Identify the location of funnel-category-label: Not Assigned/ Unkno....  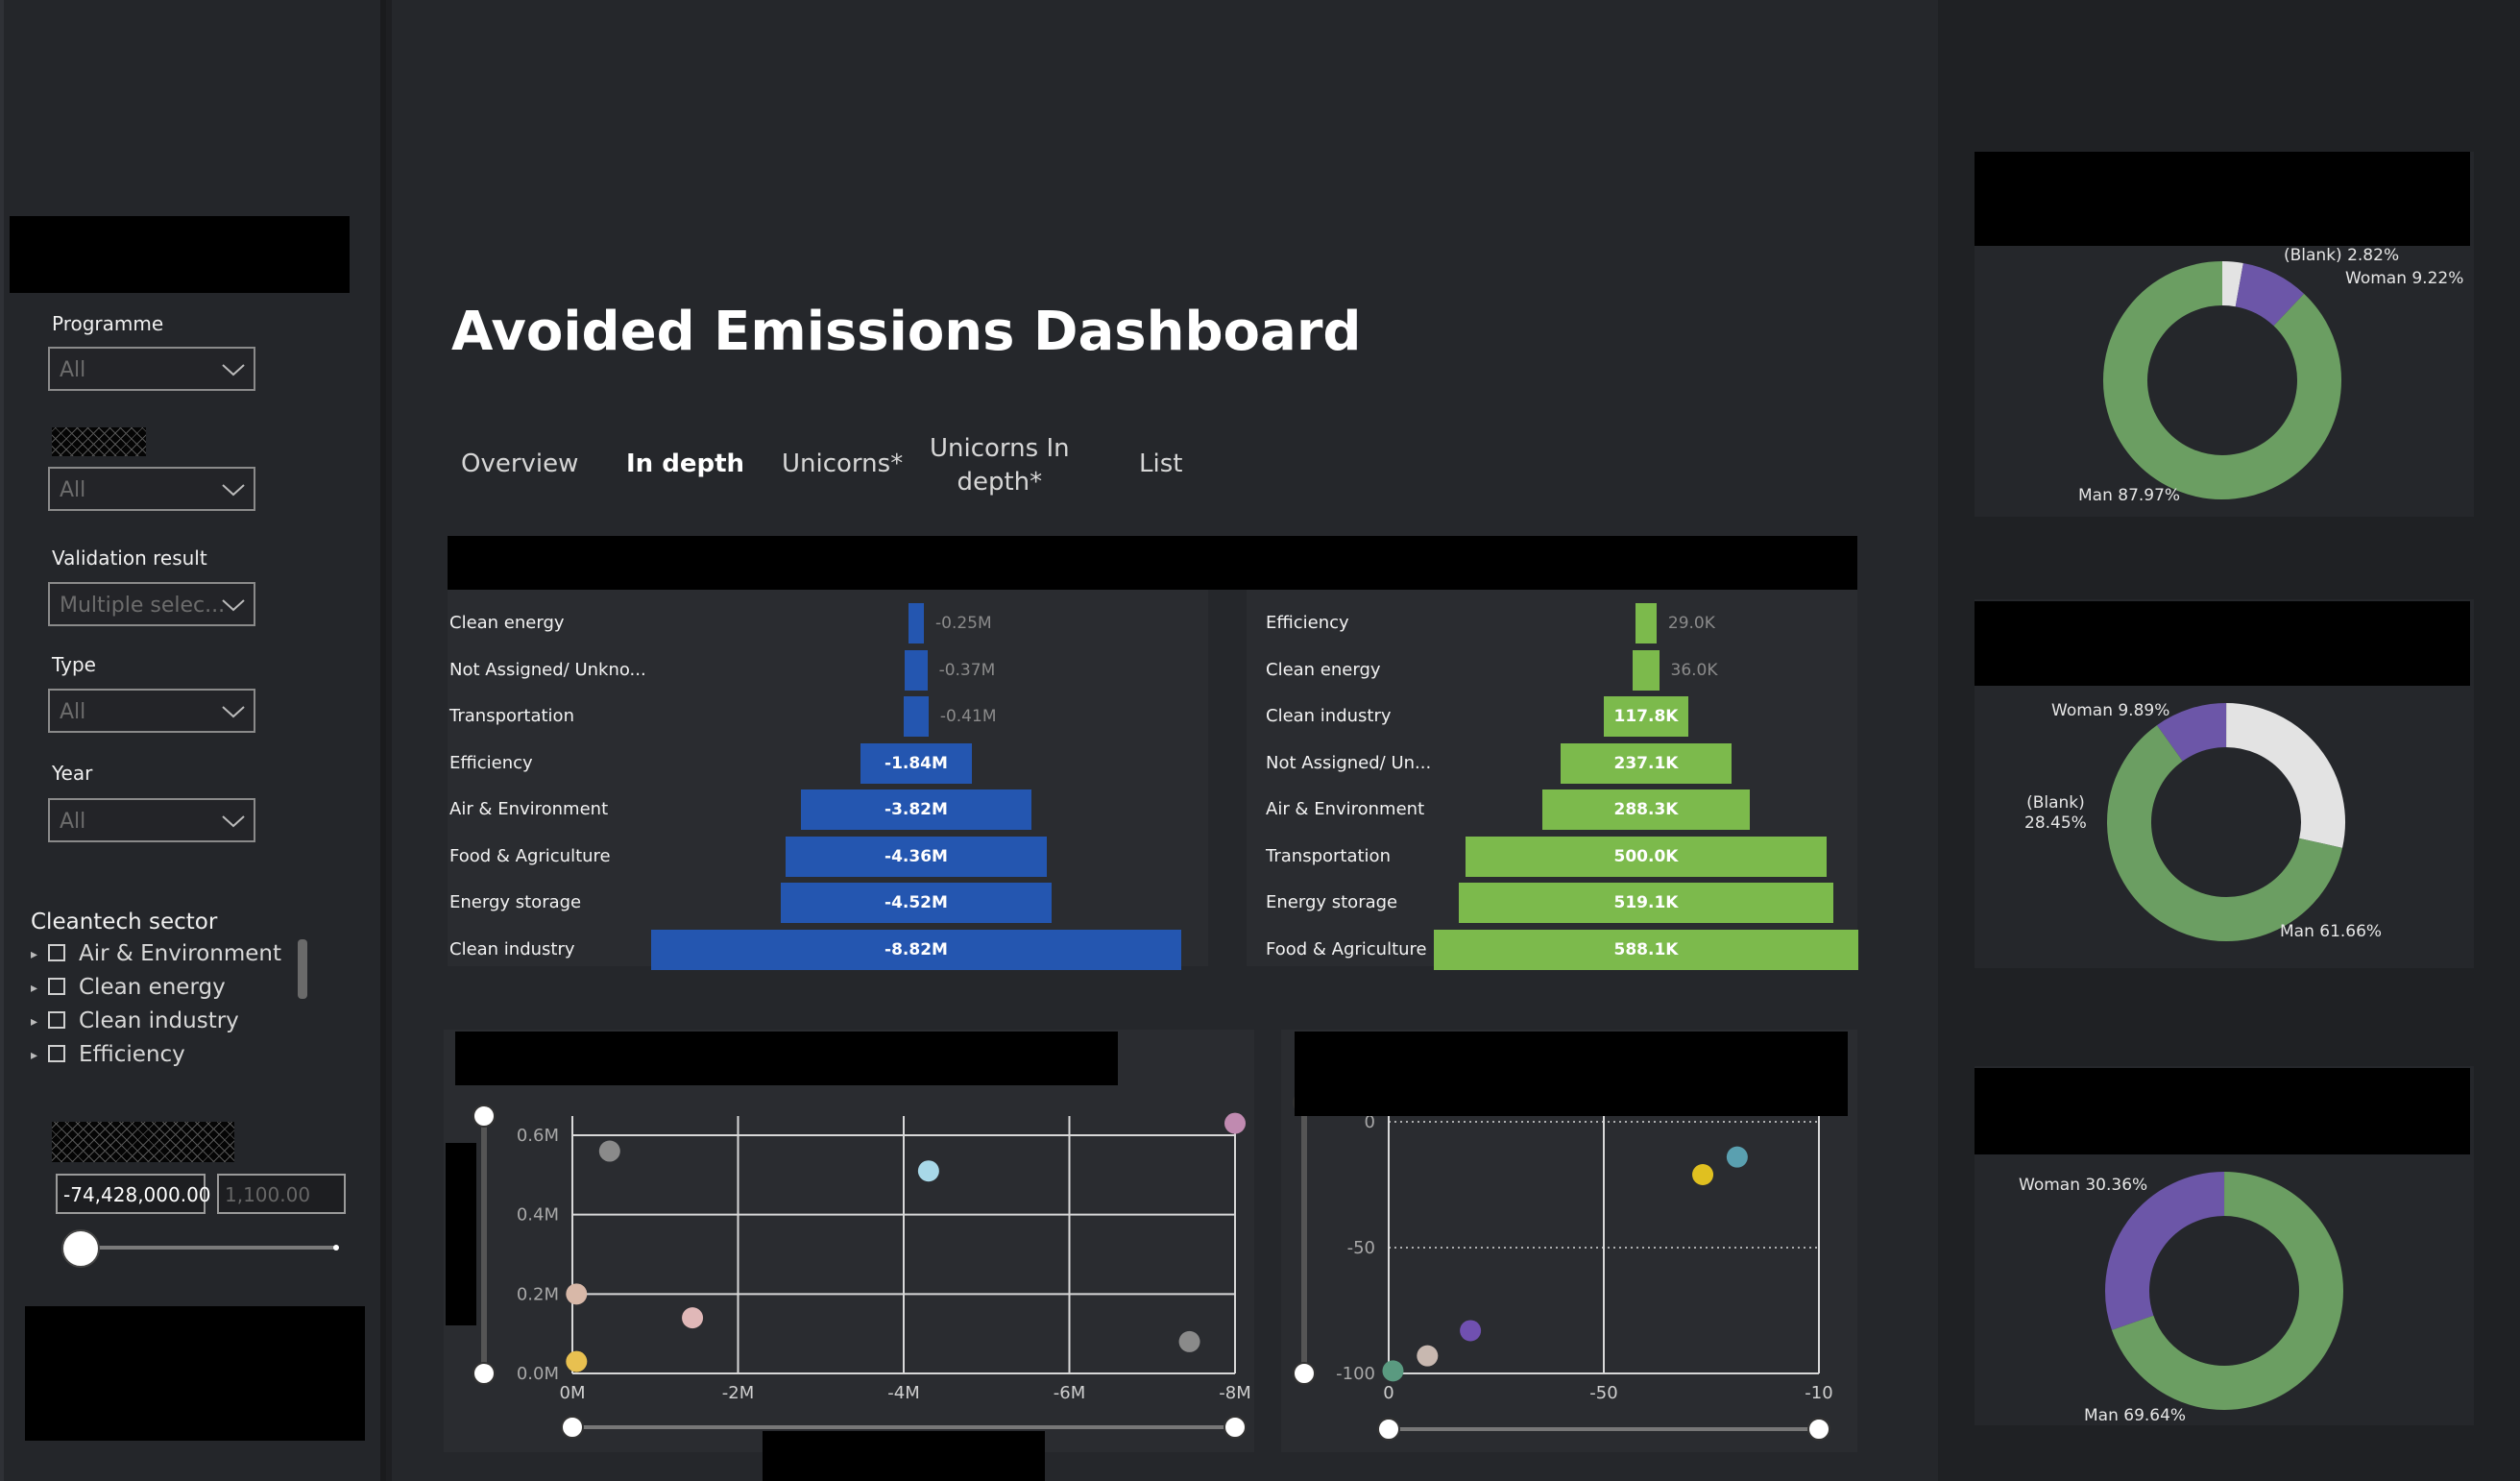
(548, 670).